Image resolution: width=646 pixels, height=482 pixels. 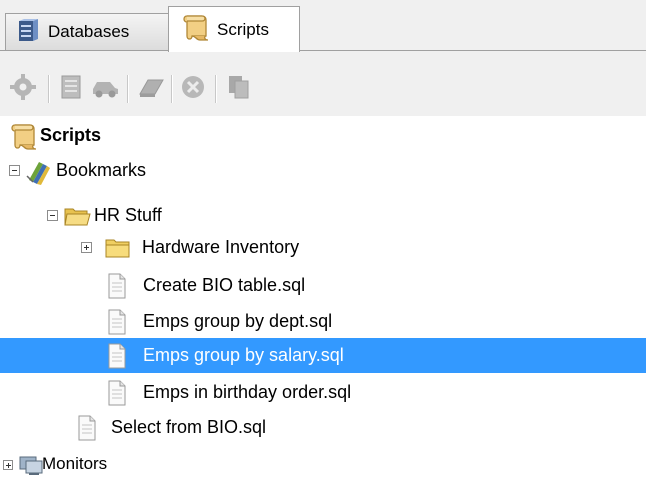 What do you see at coordinates (221, 247) in the screenshot?
I see `tree-item-label: Hardware Inventory` at bounding box center [221, 247].